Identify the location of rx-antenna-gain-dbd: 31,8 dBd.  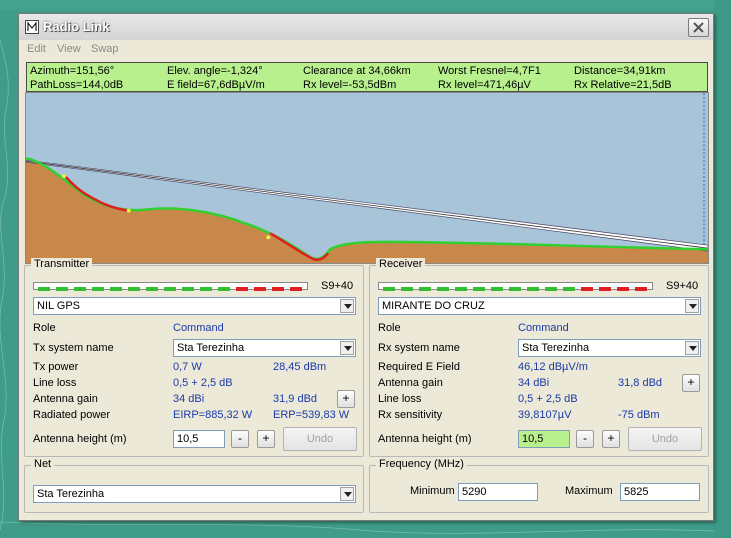
(640, 383).